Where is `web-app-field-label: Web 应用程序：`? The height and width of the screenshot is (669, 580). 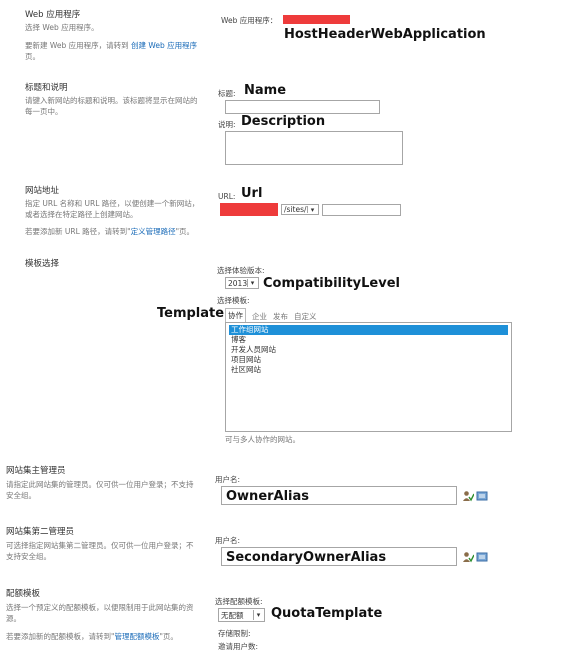
web-app-field-label: Web 应用程序： is located at coordinates (249, 20).